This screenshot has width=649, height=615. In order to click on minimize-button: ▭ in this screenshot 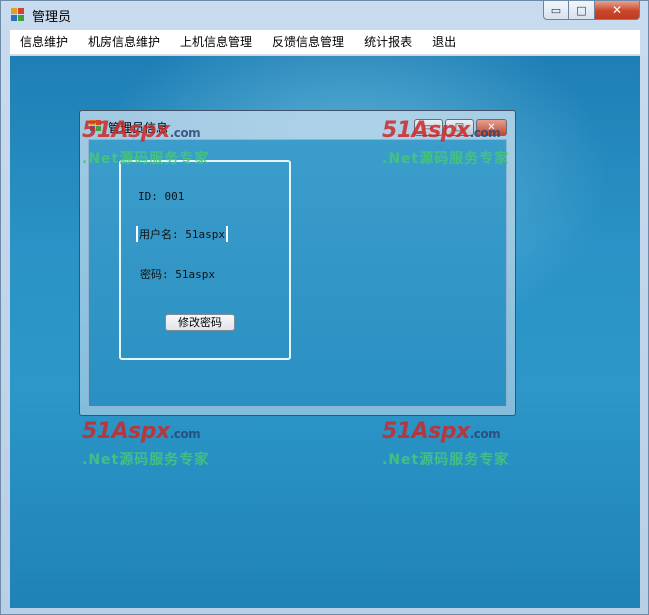, I will do `click(556, 10)`.